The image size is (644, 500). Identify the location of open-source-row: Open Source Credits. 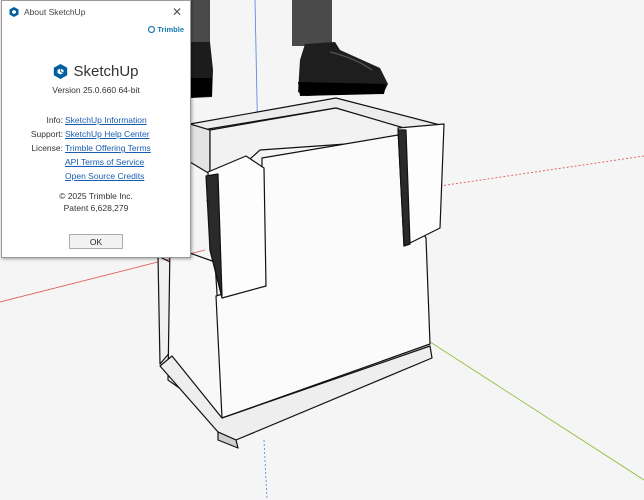
(96, 177).